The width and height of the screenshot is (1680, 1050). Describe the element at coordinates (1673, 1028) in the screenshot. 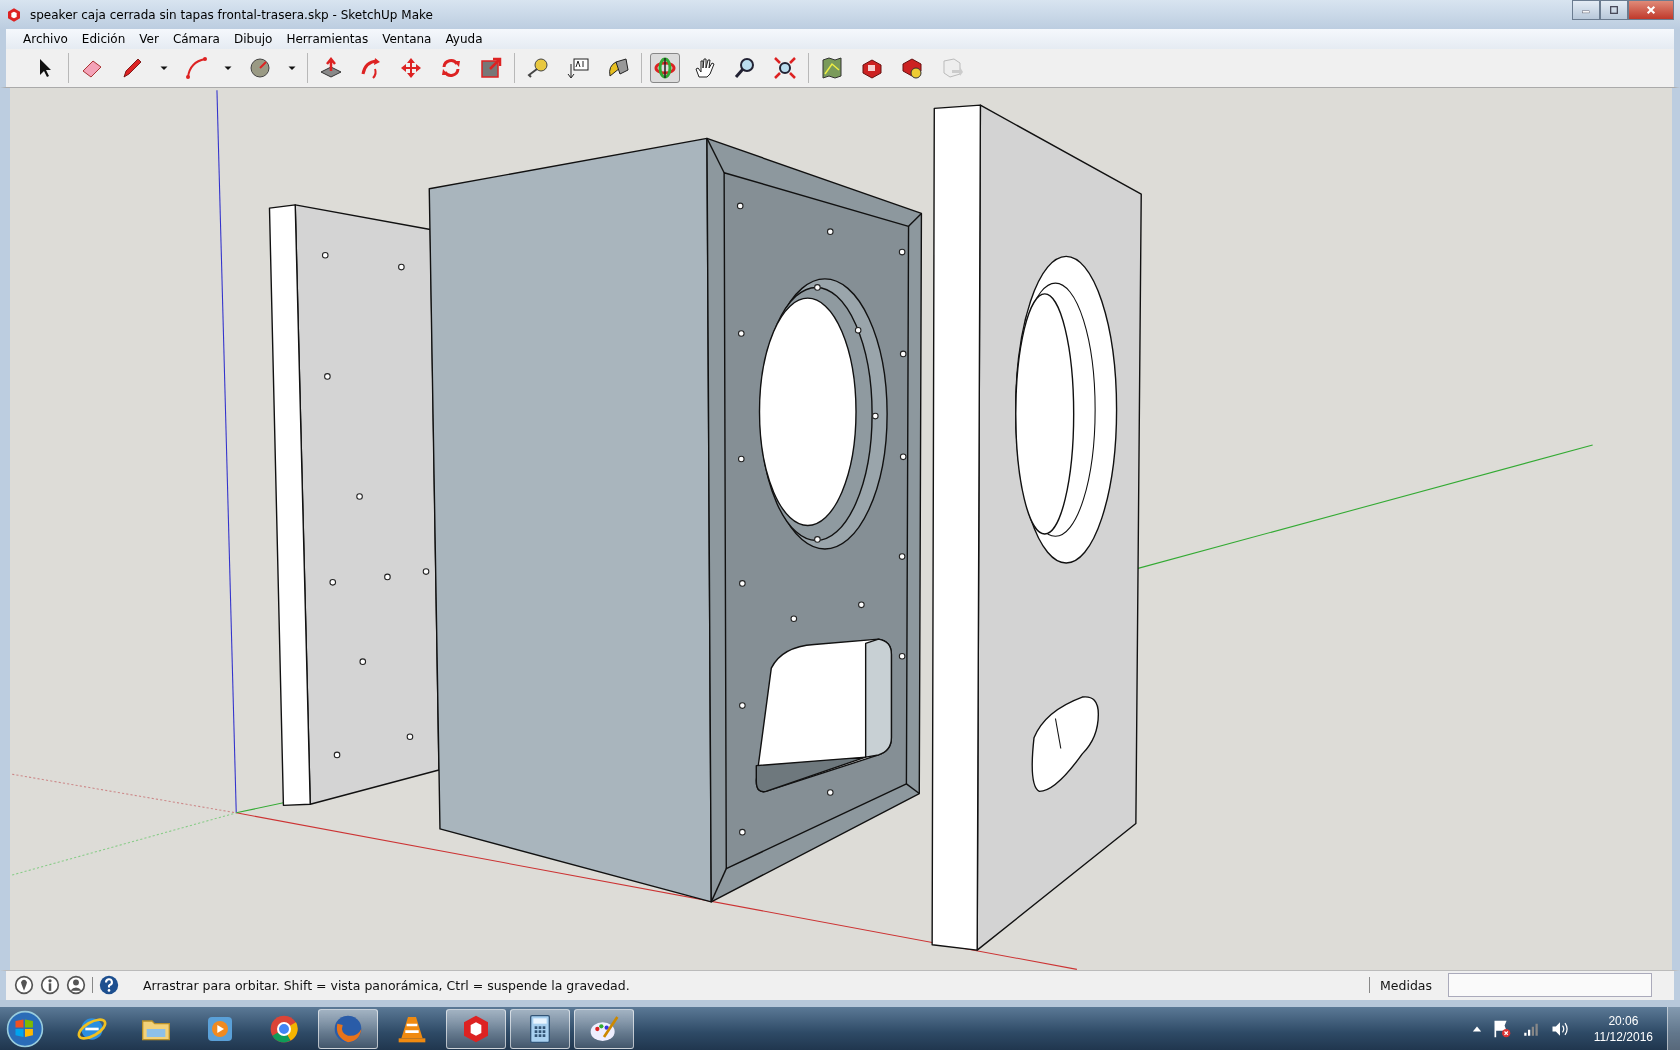

I see `show-desktop-button` at that location.